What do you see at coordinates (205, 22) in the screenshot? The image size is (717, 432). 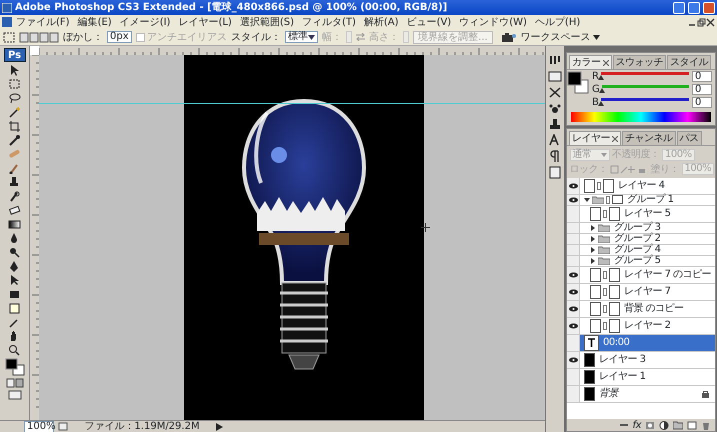 I see `menu-item: レイヤー(L)` at bounding box center [205, 22].